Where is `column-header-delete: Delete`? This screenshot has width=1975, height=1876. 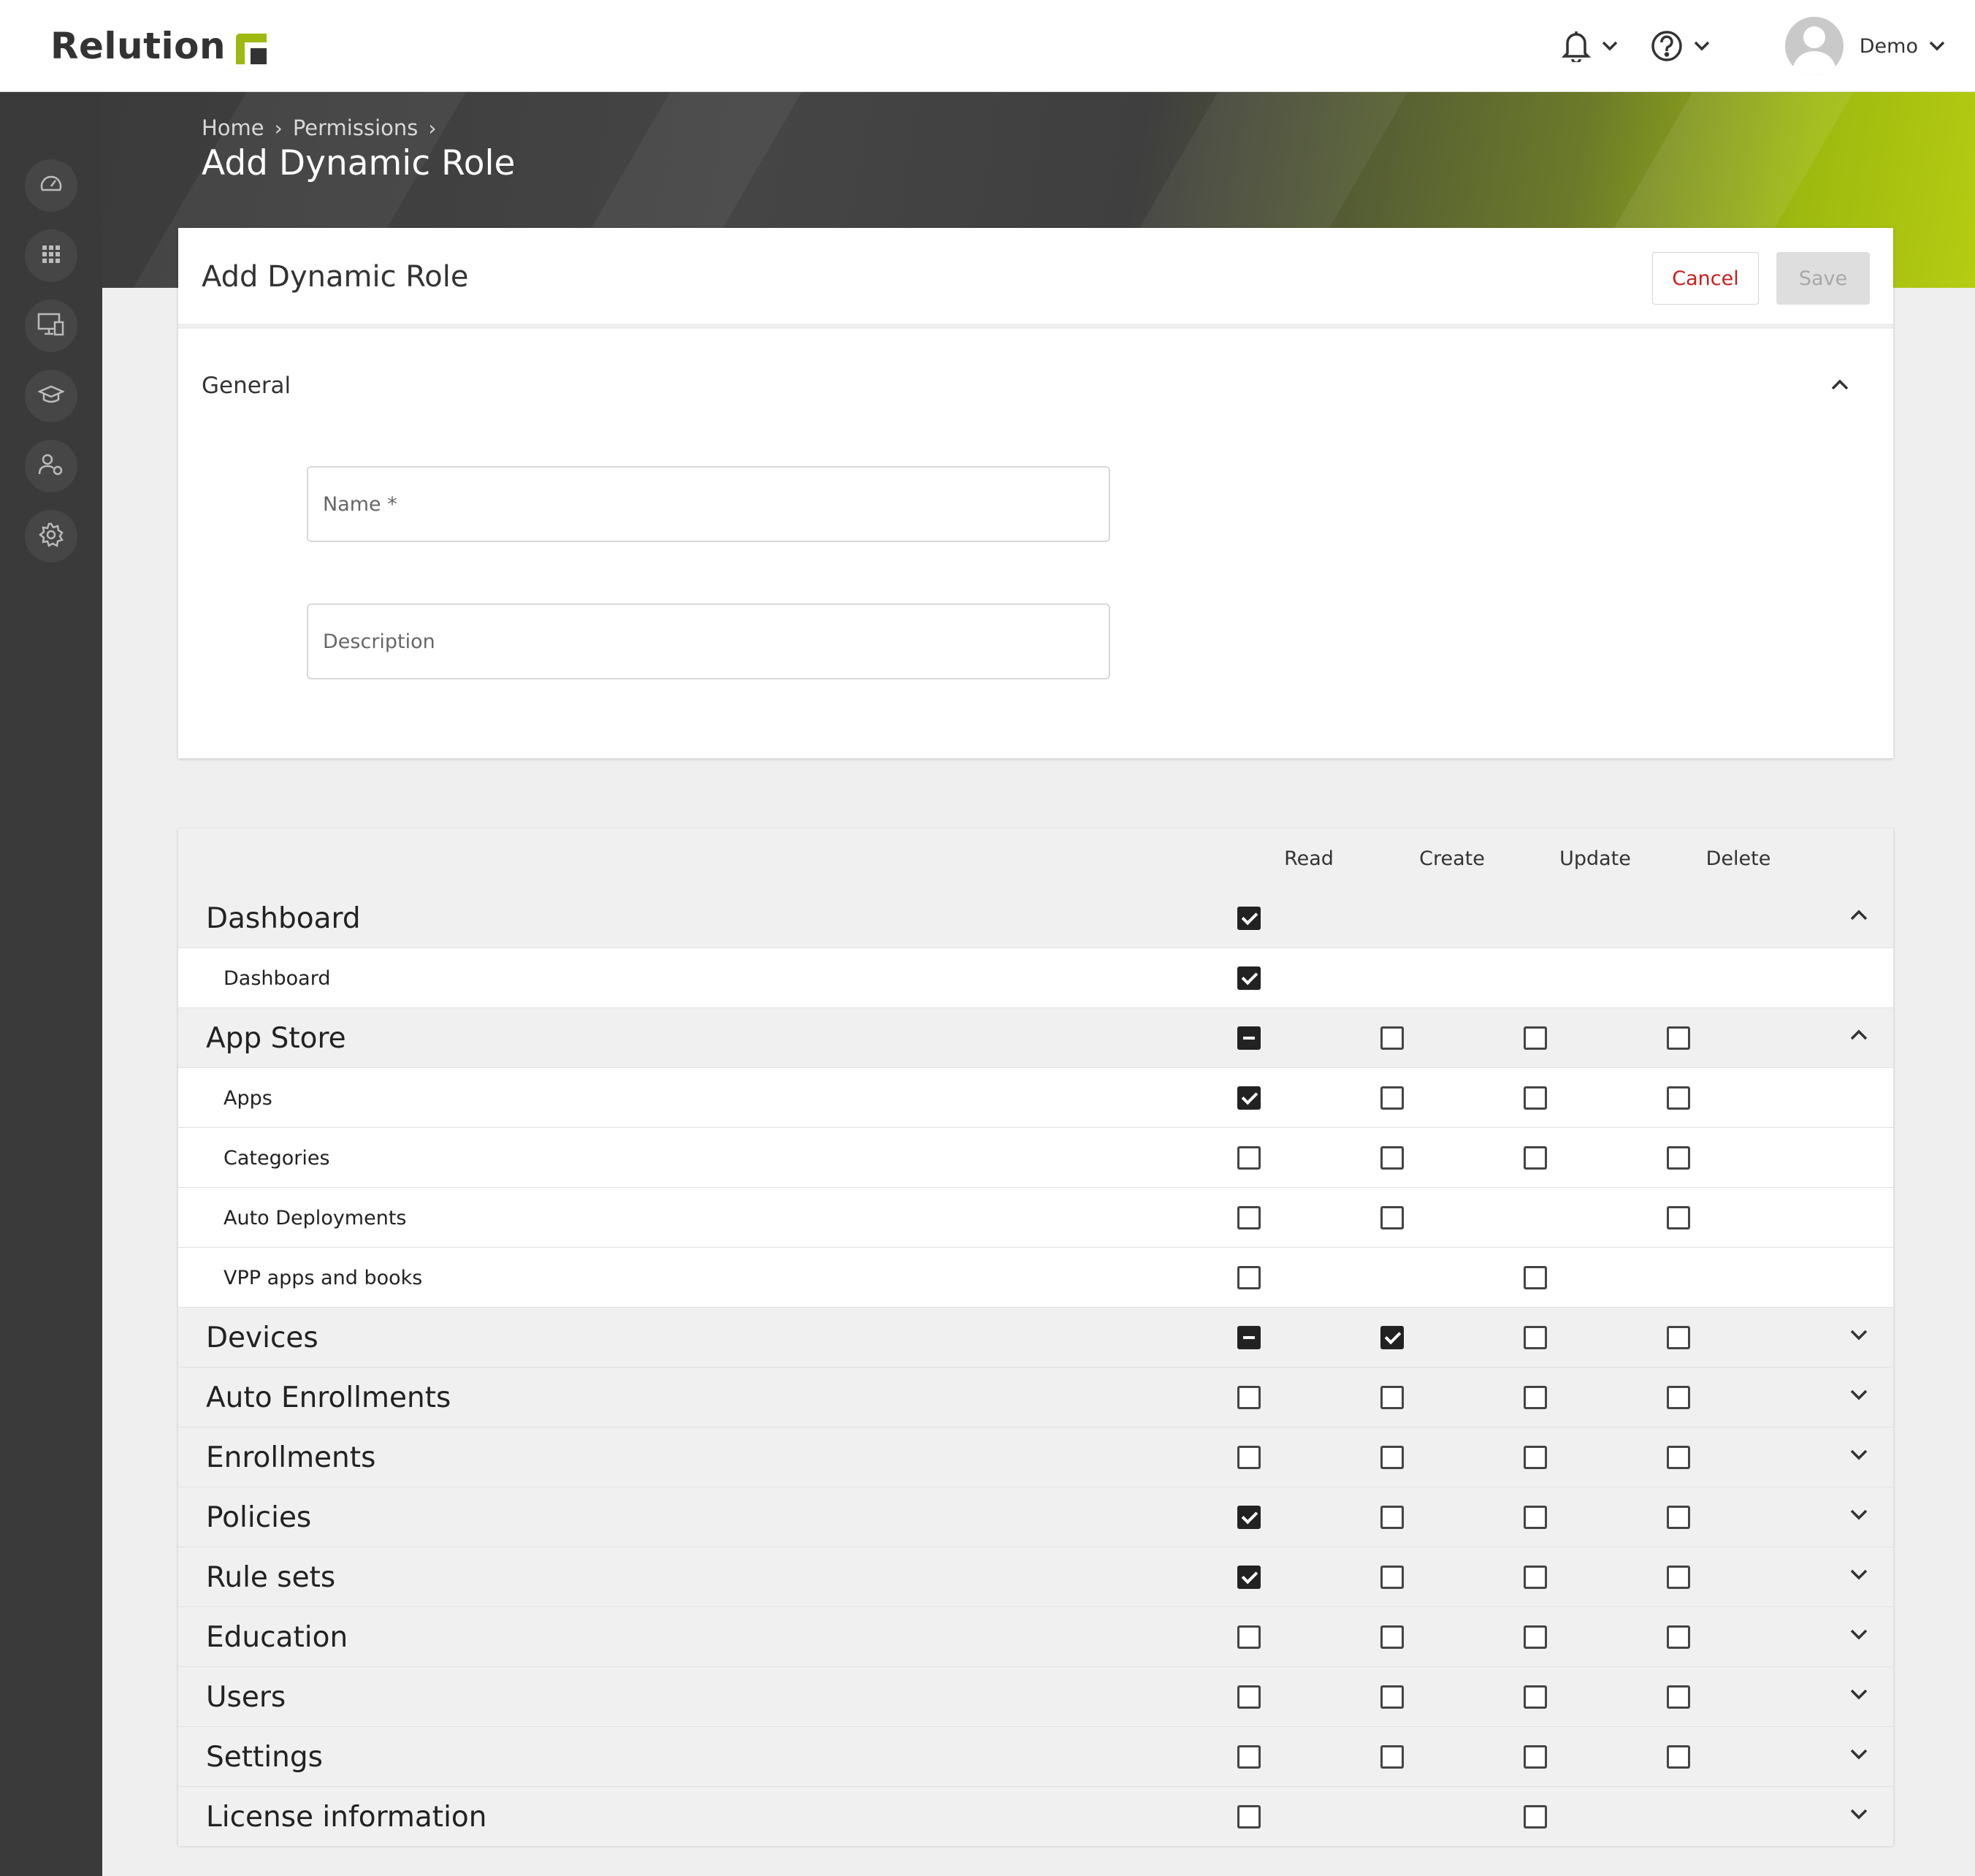
column-header-delete: Delete is located at coordinates (1738, 859).